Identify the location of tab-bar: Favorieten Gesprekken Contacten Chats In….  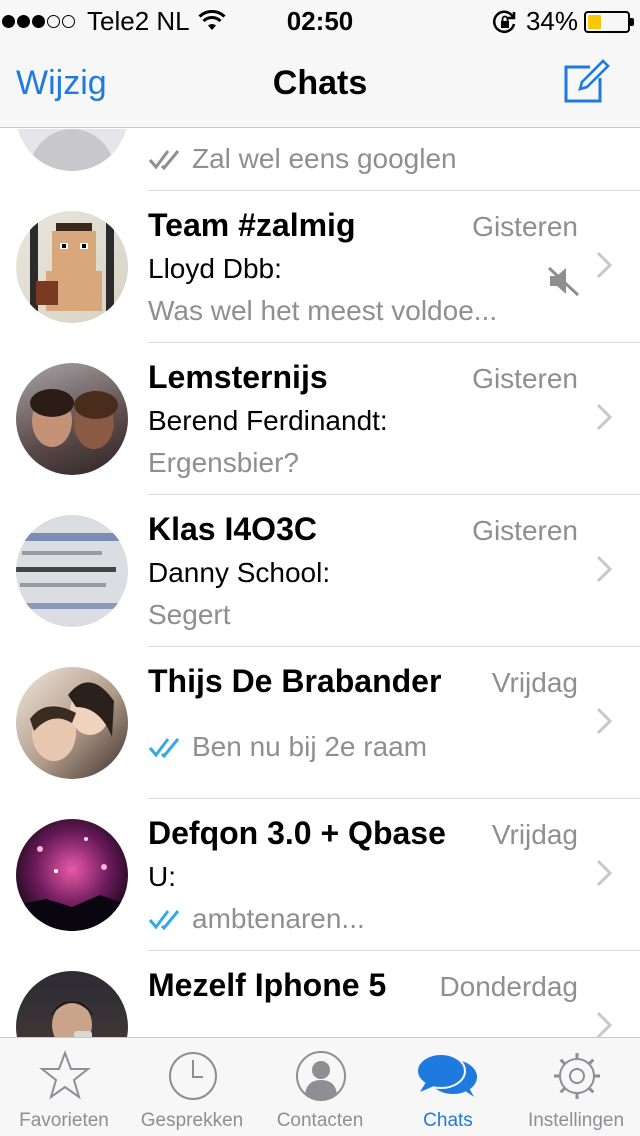
(320, 1086).